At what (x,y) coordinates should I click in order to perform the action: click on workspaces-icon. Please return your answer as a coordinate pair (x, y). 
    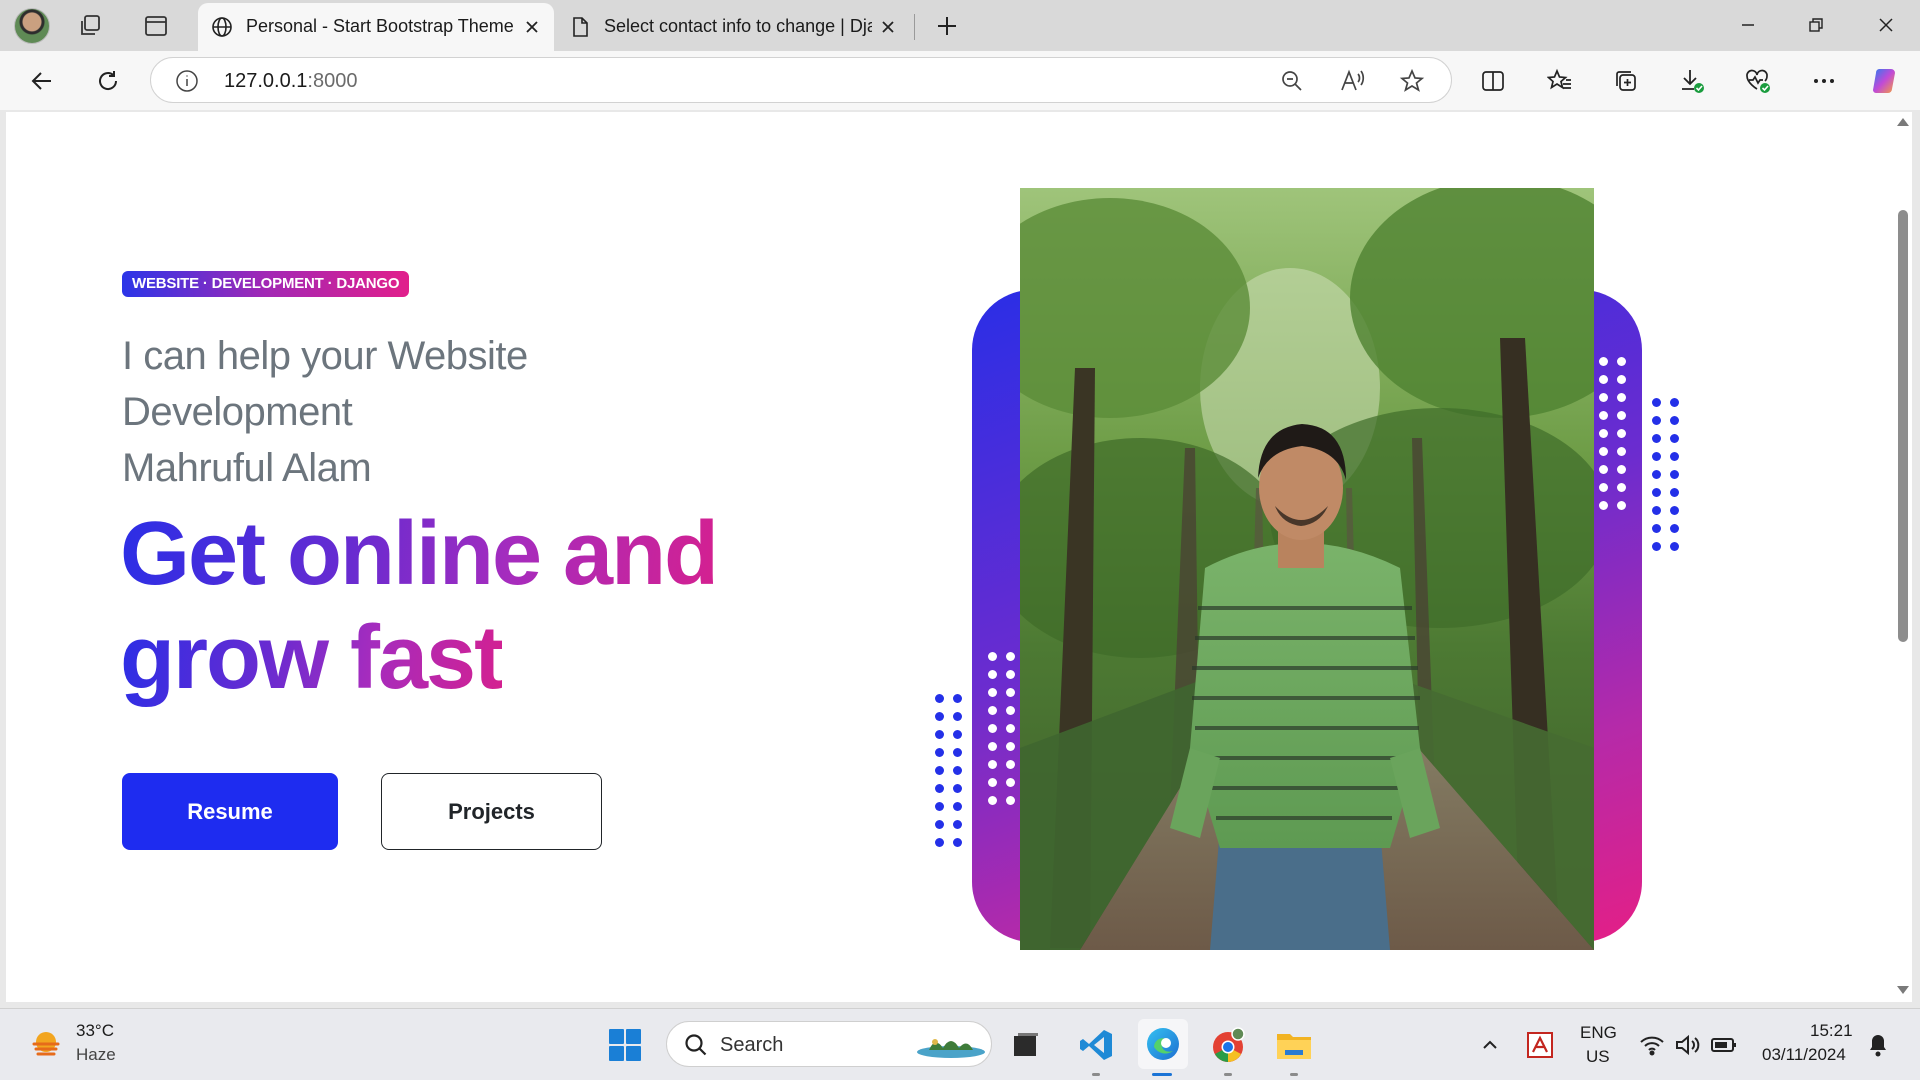
    Looking at the image, I should click on (92, 26).